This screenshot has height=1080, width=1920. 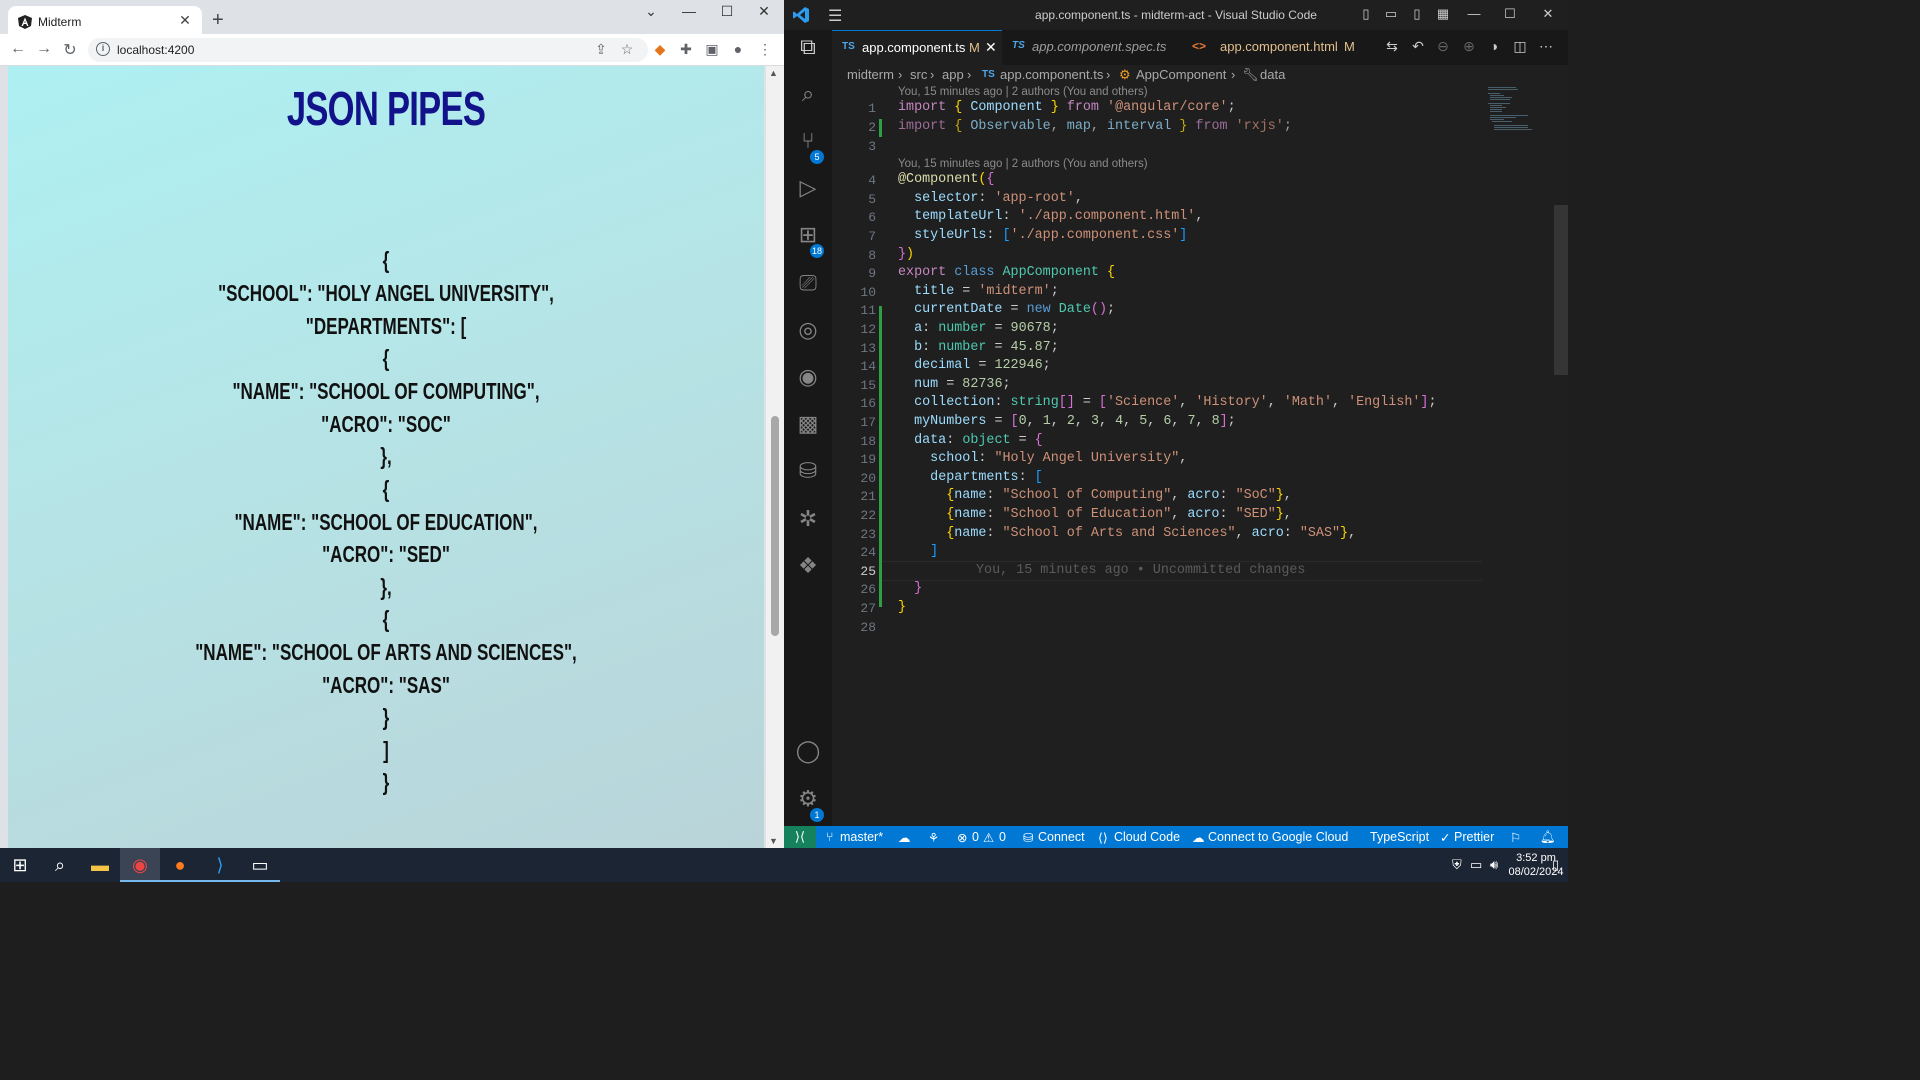 I want to click on apis-icon: ❖, so click(x=808, y=573).